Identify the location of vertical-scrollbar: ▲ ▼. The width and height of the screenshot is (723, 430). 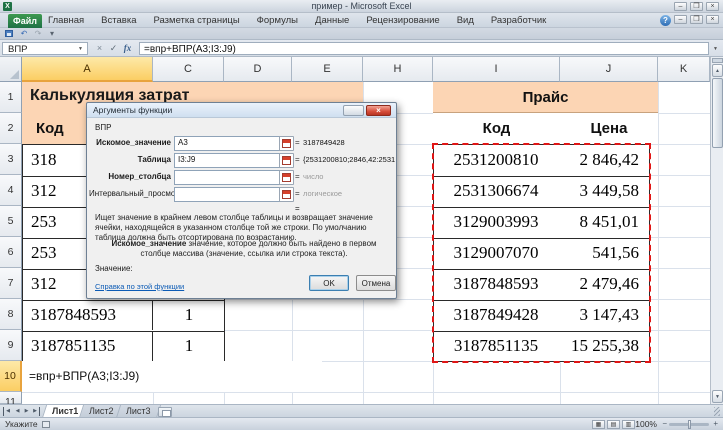
(716, 230).